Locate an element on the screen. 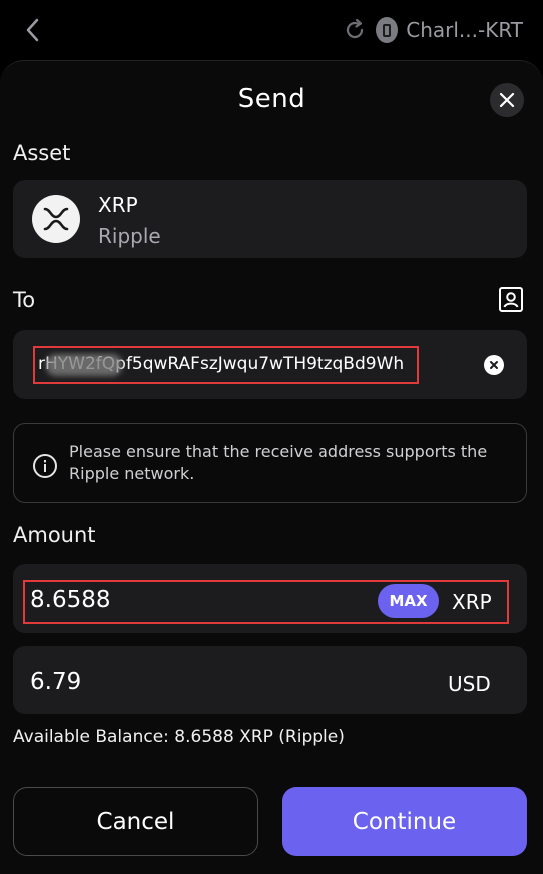  clear-address-button is located at coordinates (494, 365).